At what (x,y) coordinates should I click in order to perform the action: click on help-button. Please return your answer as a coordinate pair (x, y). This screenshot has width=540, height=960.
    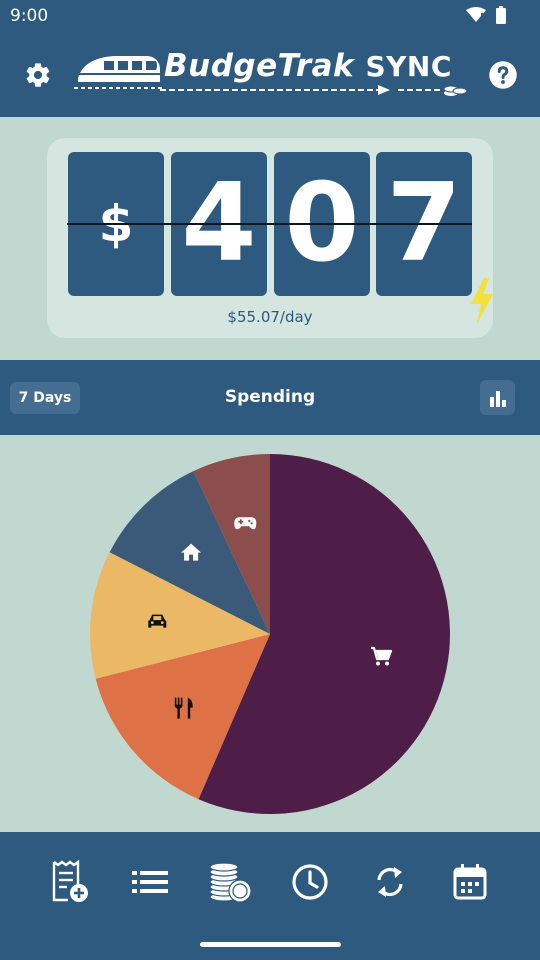
    Looking at the image, I should click on (503, 75).